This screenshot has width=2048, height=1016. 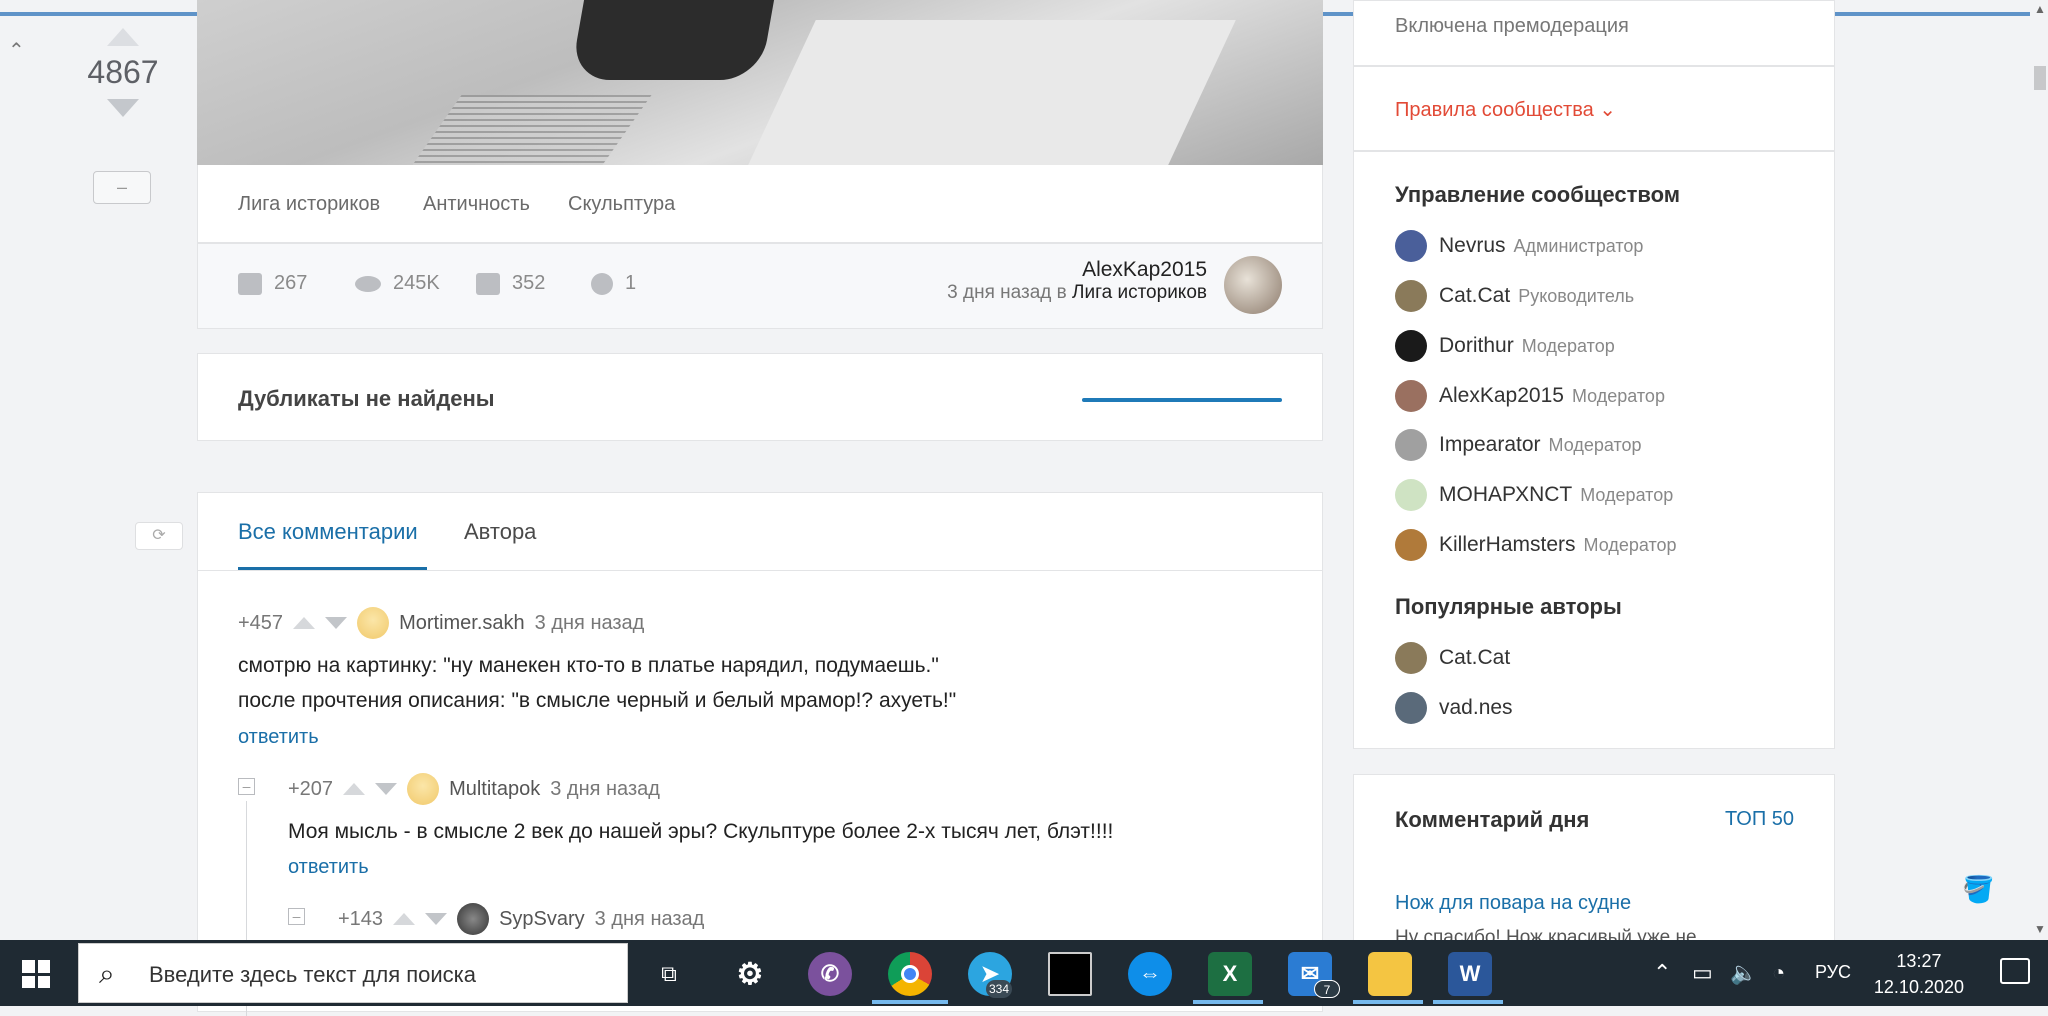 I want to click on notification-center-icon, so click(x=2015, y=971).